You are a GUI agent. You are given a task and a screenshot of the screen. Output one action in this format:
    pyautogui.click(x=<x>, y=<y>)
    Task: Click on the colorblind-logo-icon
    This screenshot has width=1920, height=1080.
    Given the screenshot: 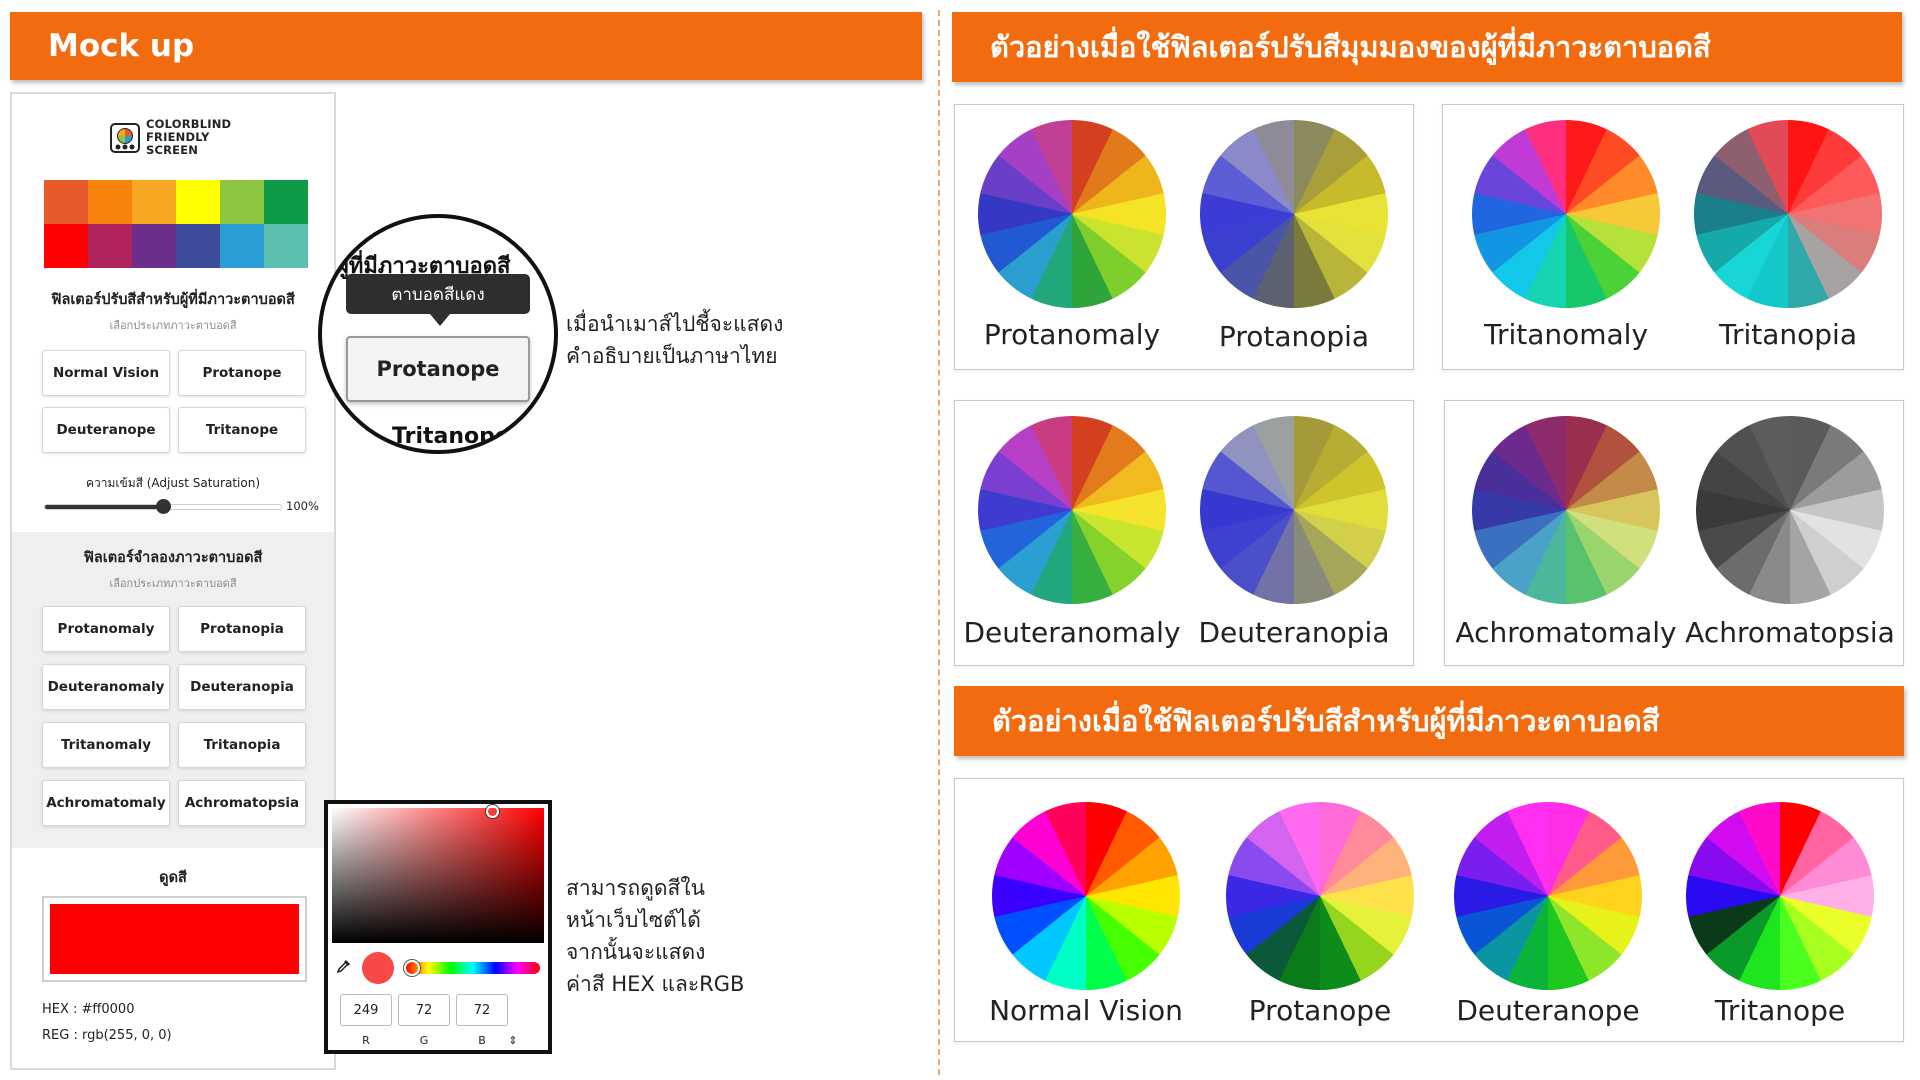 What is the action you would take?
    pyautogui.click(x=125, y=137)
    